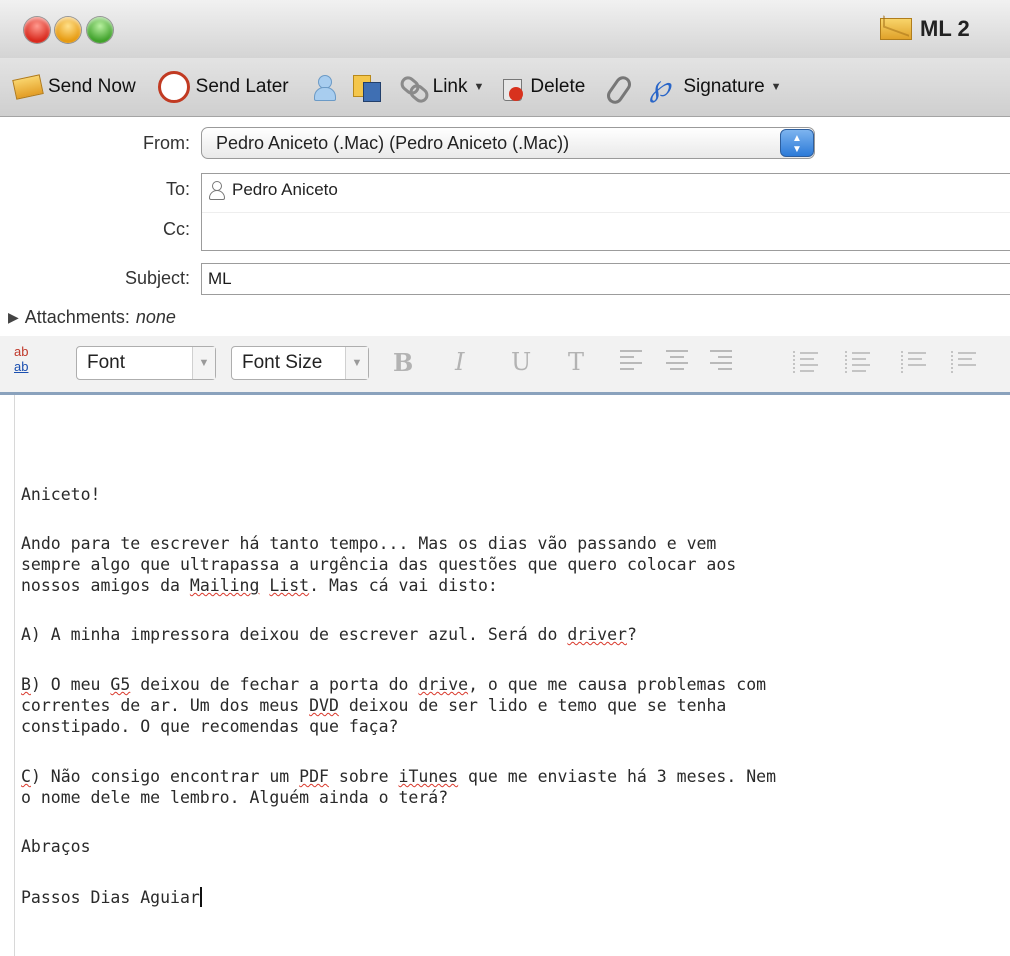 The height and width of the screenshot is (956, 1010). I want to click on link-button: Link ▼, so click(441, 87).